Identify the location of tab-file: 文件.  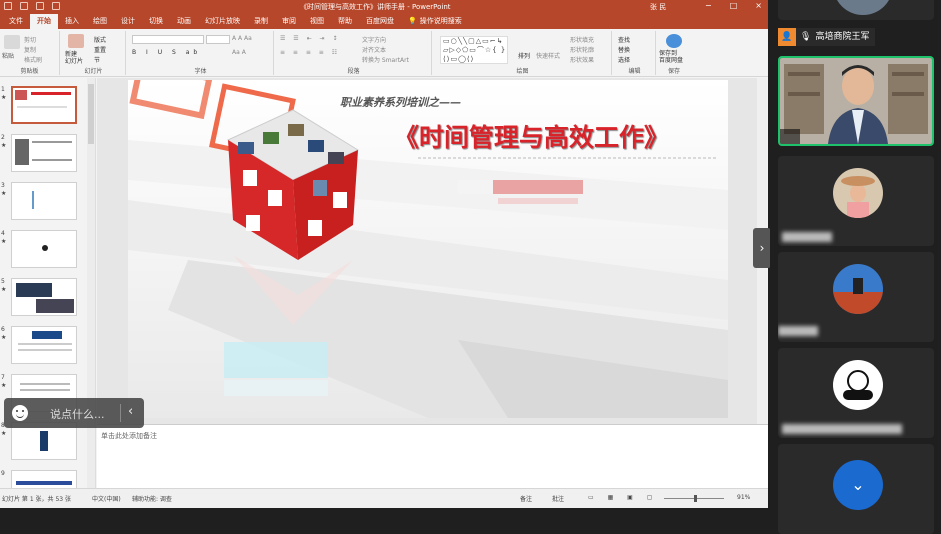
(16, 21).